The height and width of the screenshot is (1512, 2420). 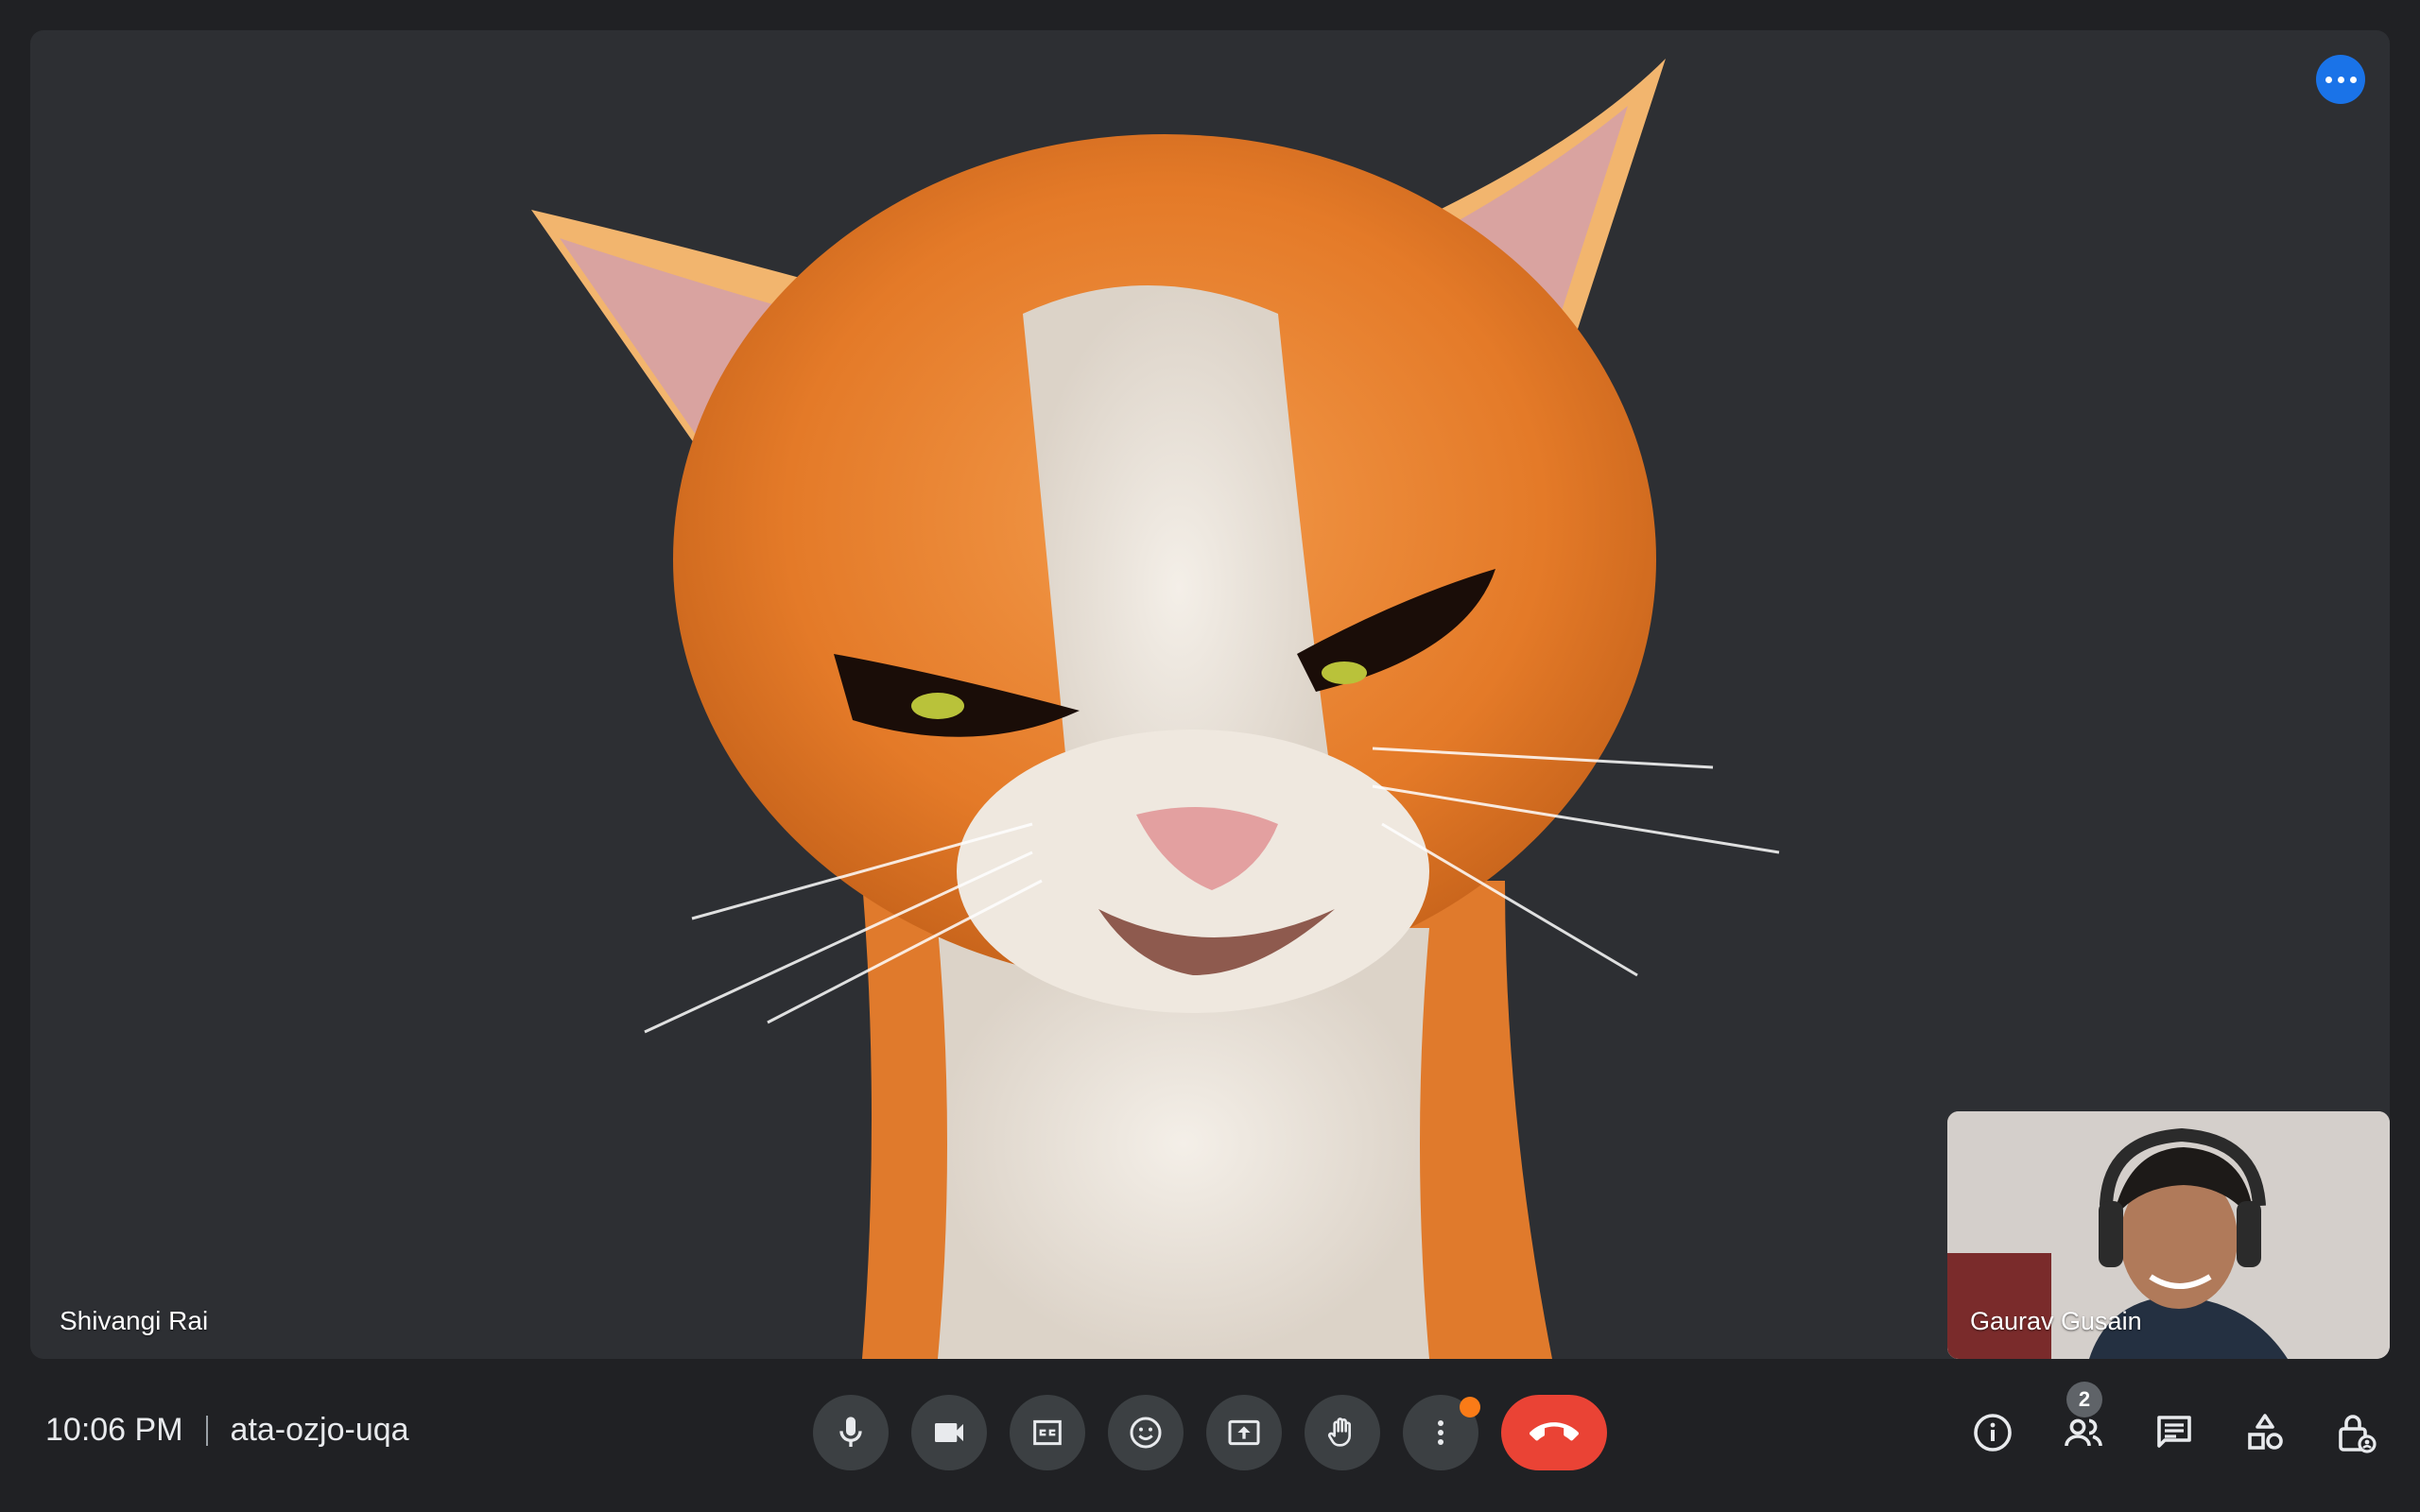 I want to click on activities-button, so click(x=2264, y=1432).